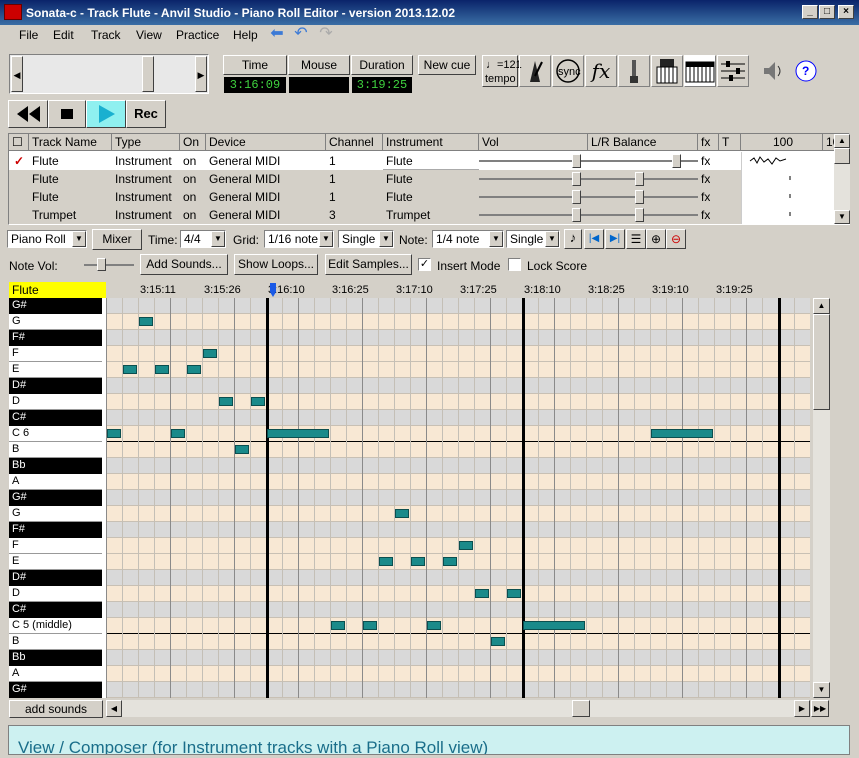 This screenshot has height=758, width=859. I want to click on new-cue-button: New cue, so click(447, 65).